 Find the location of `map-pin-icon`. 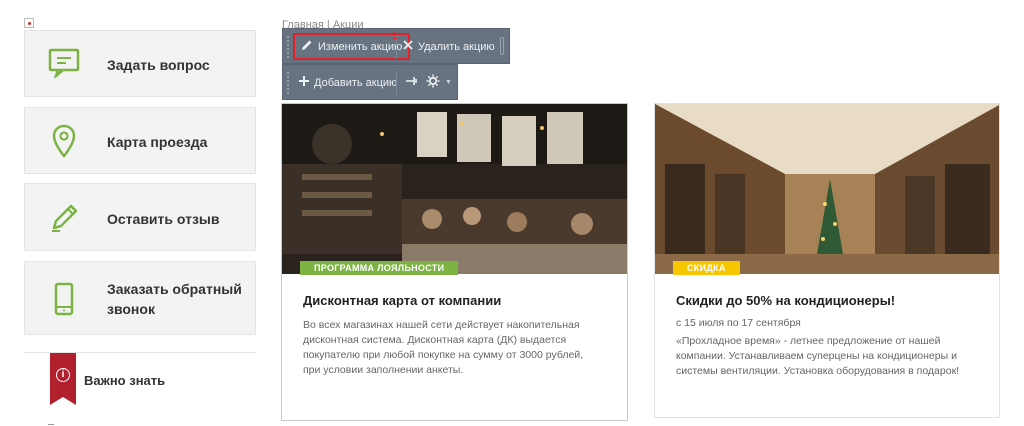

map-pin-icon is located at coordinates (64, 141).